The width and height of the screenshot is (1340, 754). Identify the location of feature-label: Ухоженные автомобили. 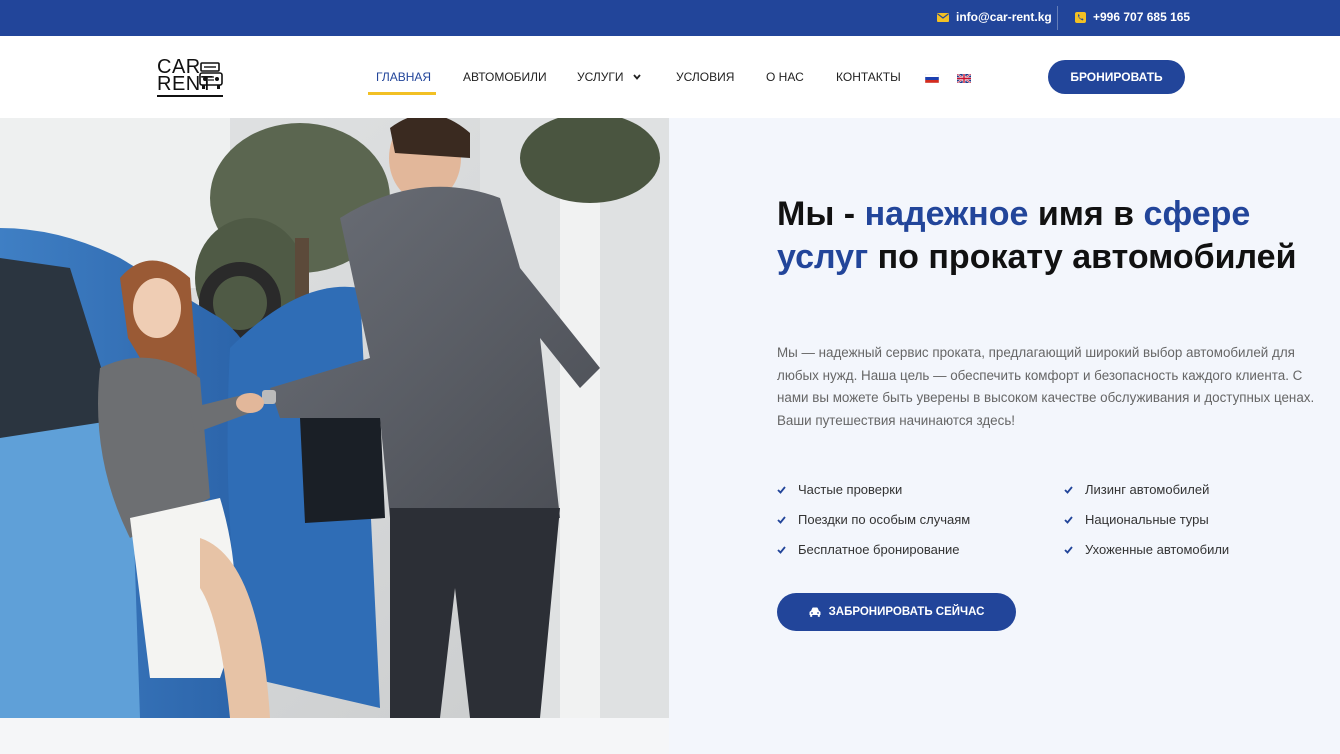
(1157, 549).